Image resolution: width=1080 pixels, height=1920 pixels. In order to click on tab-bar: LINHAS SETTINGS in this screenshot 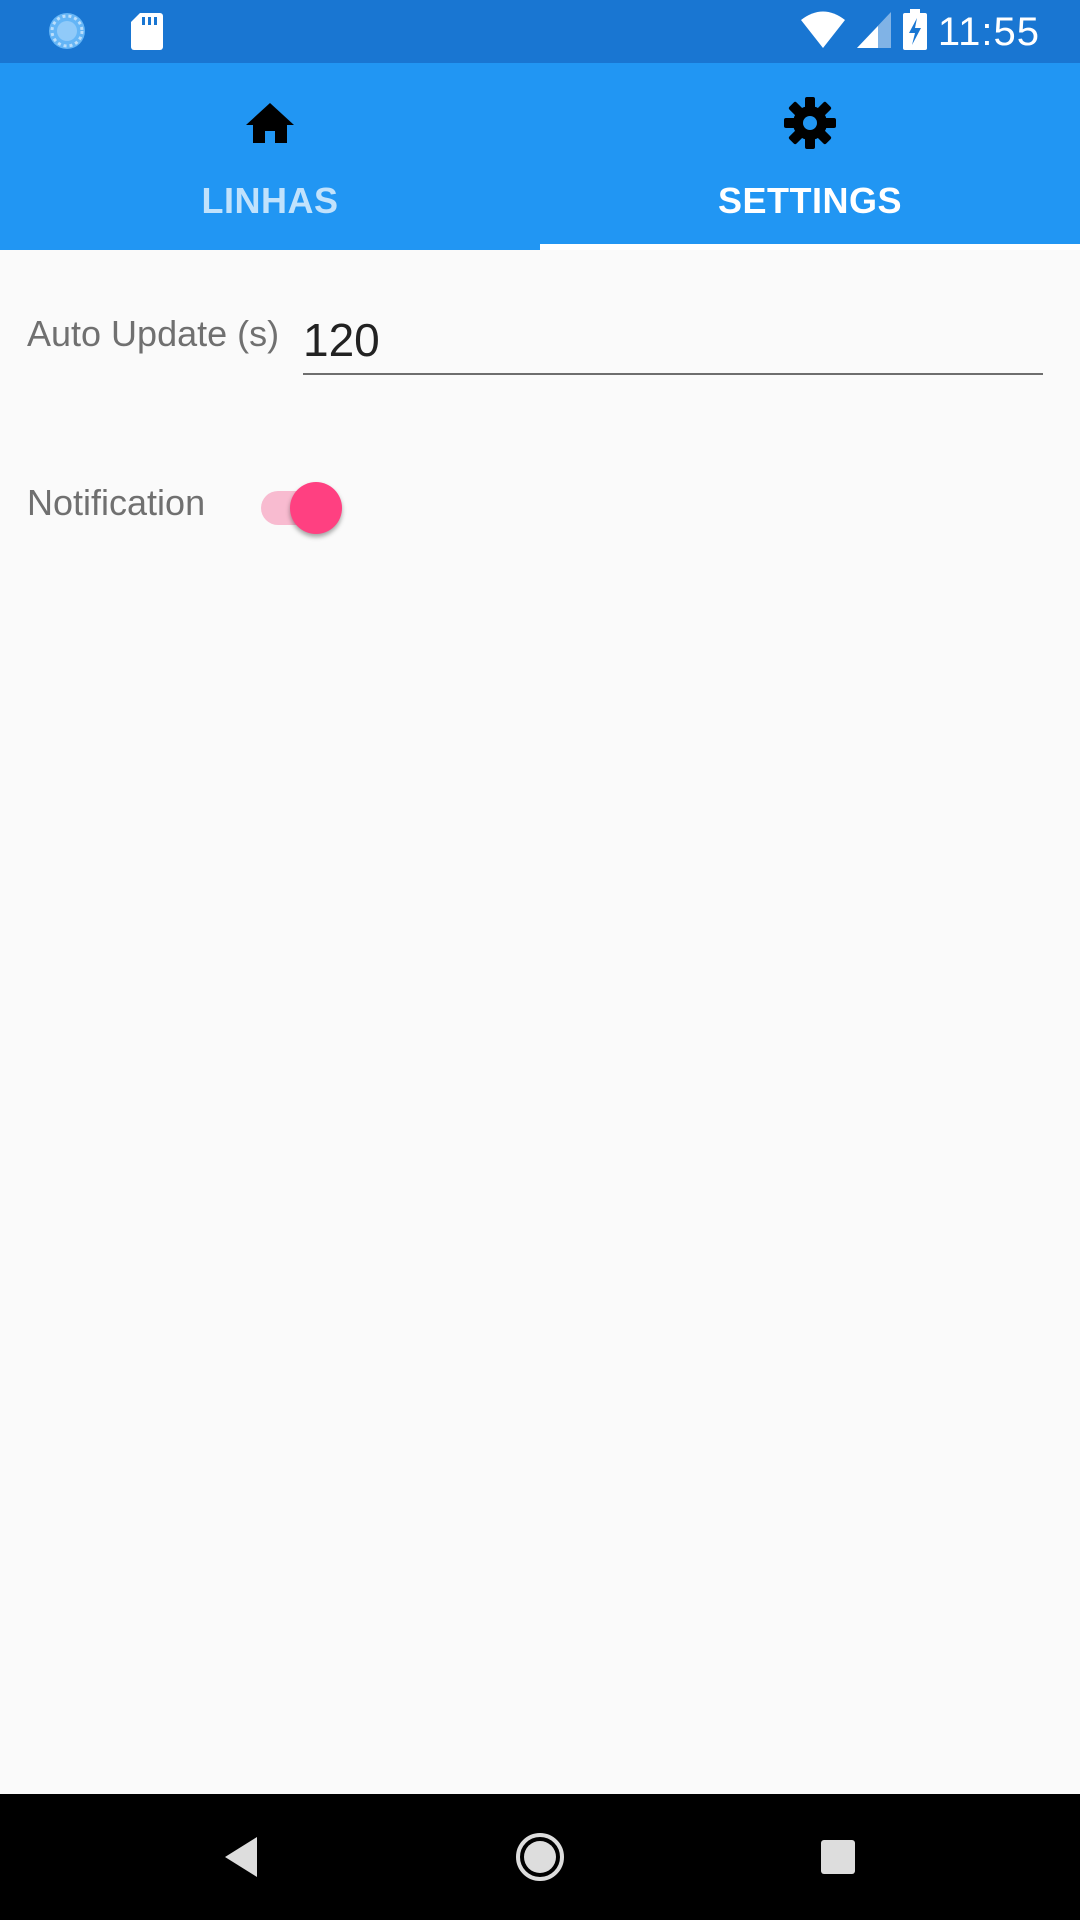, I will do `click(540, 156)`.